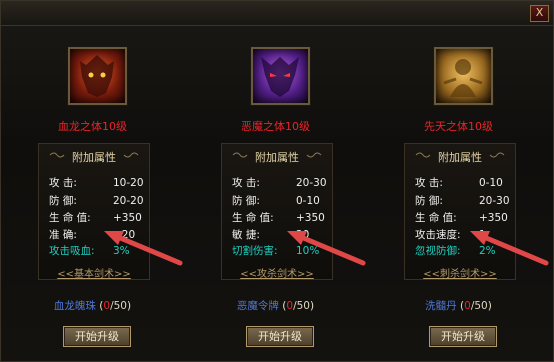  What do you see at coordinates (458, 126) in the screenshot?
I see `body-title: 先天之体10级` at bounding box center [458, 126].